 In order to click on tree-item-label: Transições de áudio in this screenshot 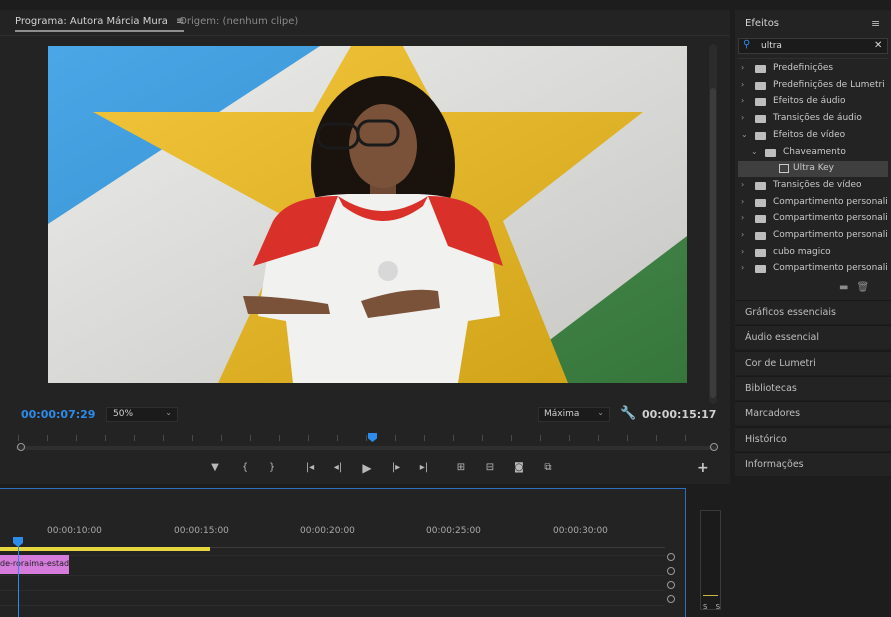, I will do `click(817, 118)`.